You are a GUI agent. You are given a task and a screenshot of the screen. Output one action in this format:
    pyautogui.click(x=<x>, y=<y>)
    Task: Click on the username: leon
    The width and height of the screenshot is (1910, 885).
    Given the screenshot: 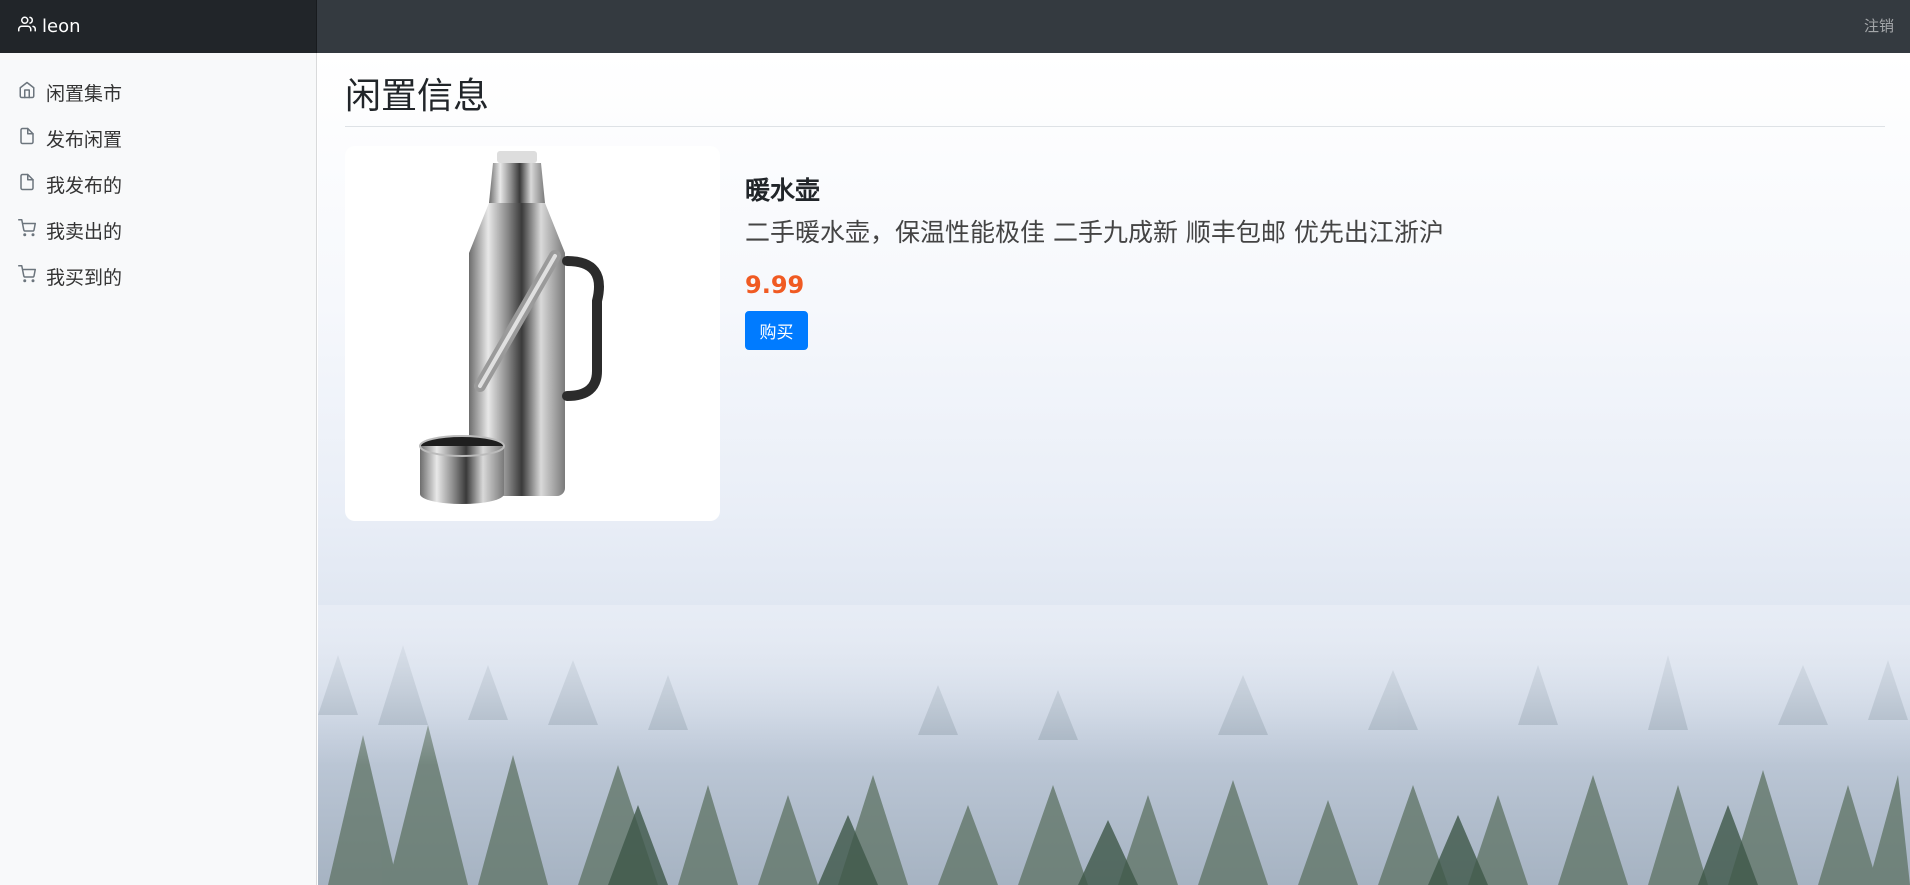 What is the action you would take?
    pyautogui.click(x=61, y=26)
    